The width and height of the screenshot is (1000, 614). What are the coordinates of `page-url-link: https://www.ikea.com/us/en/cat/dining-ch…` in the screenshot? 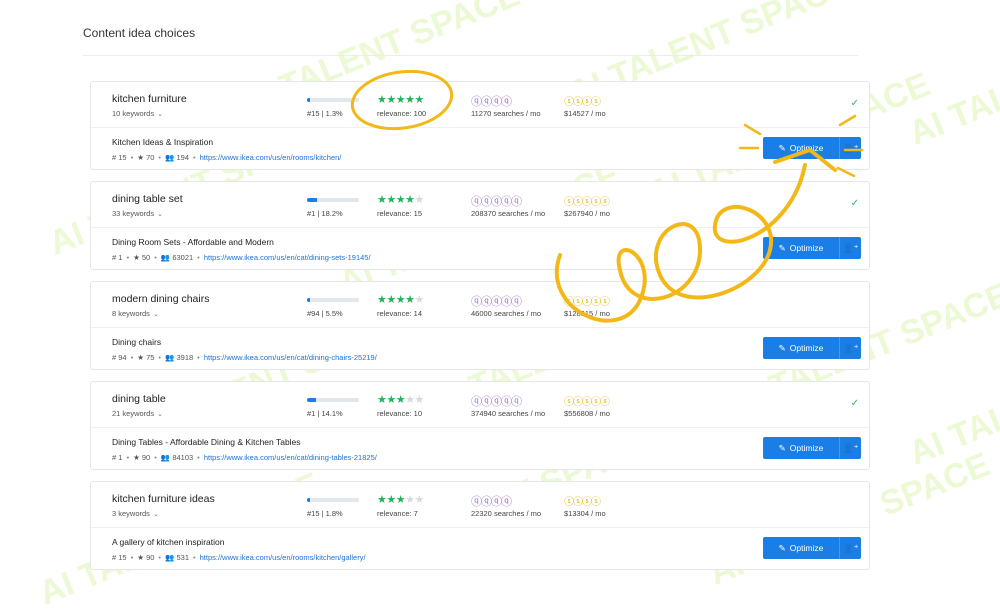 It's located at (290, 357).